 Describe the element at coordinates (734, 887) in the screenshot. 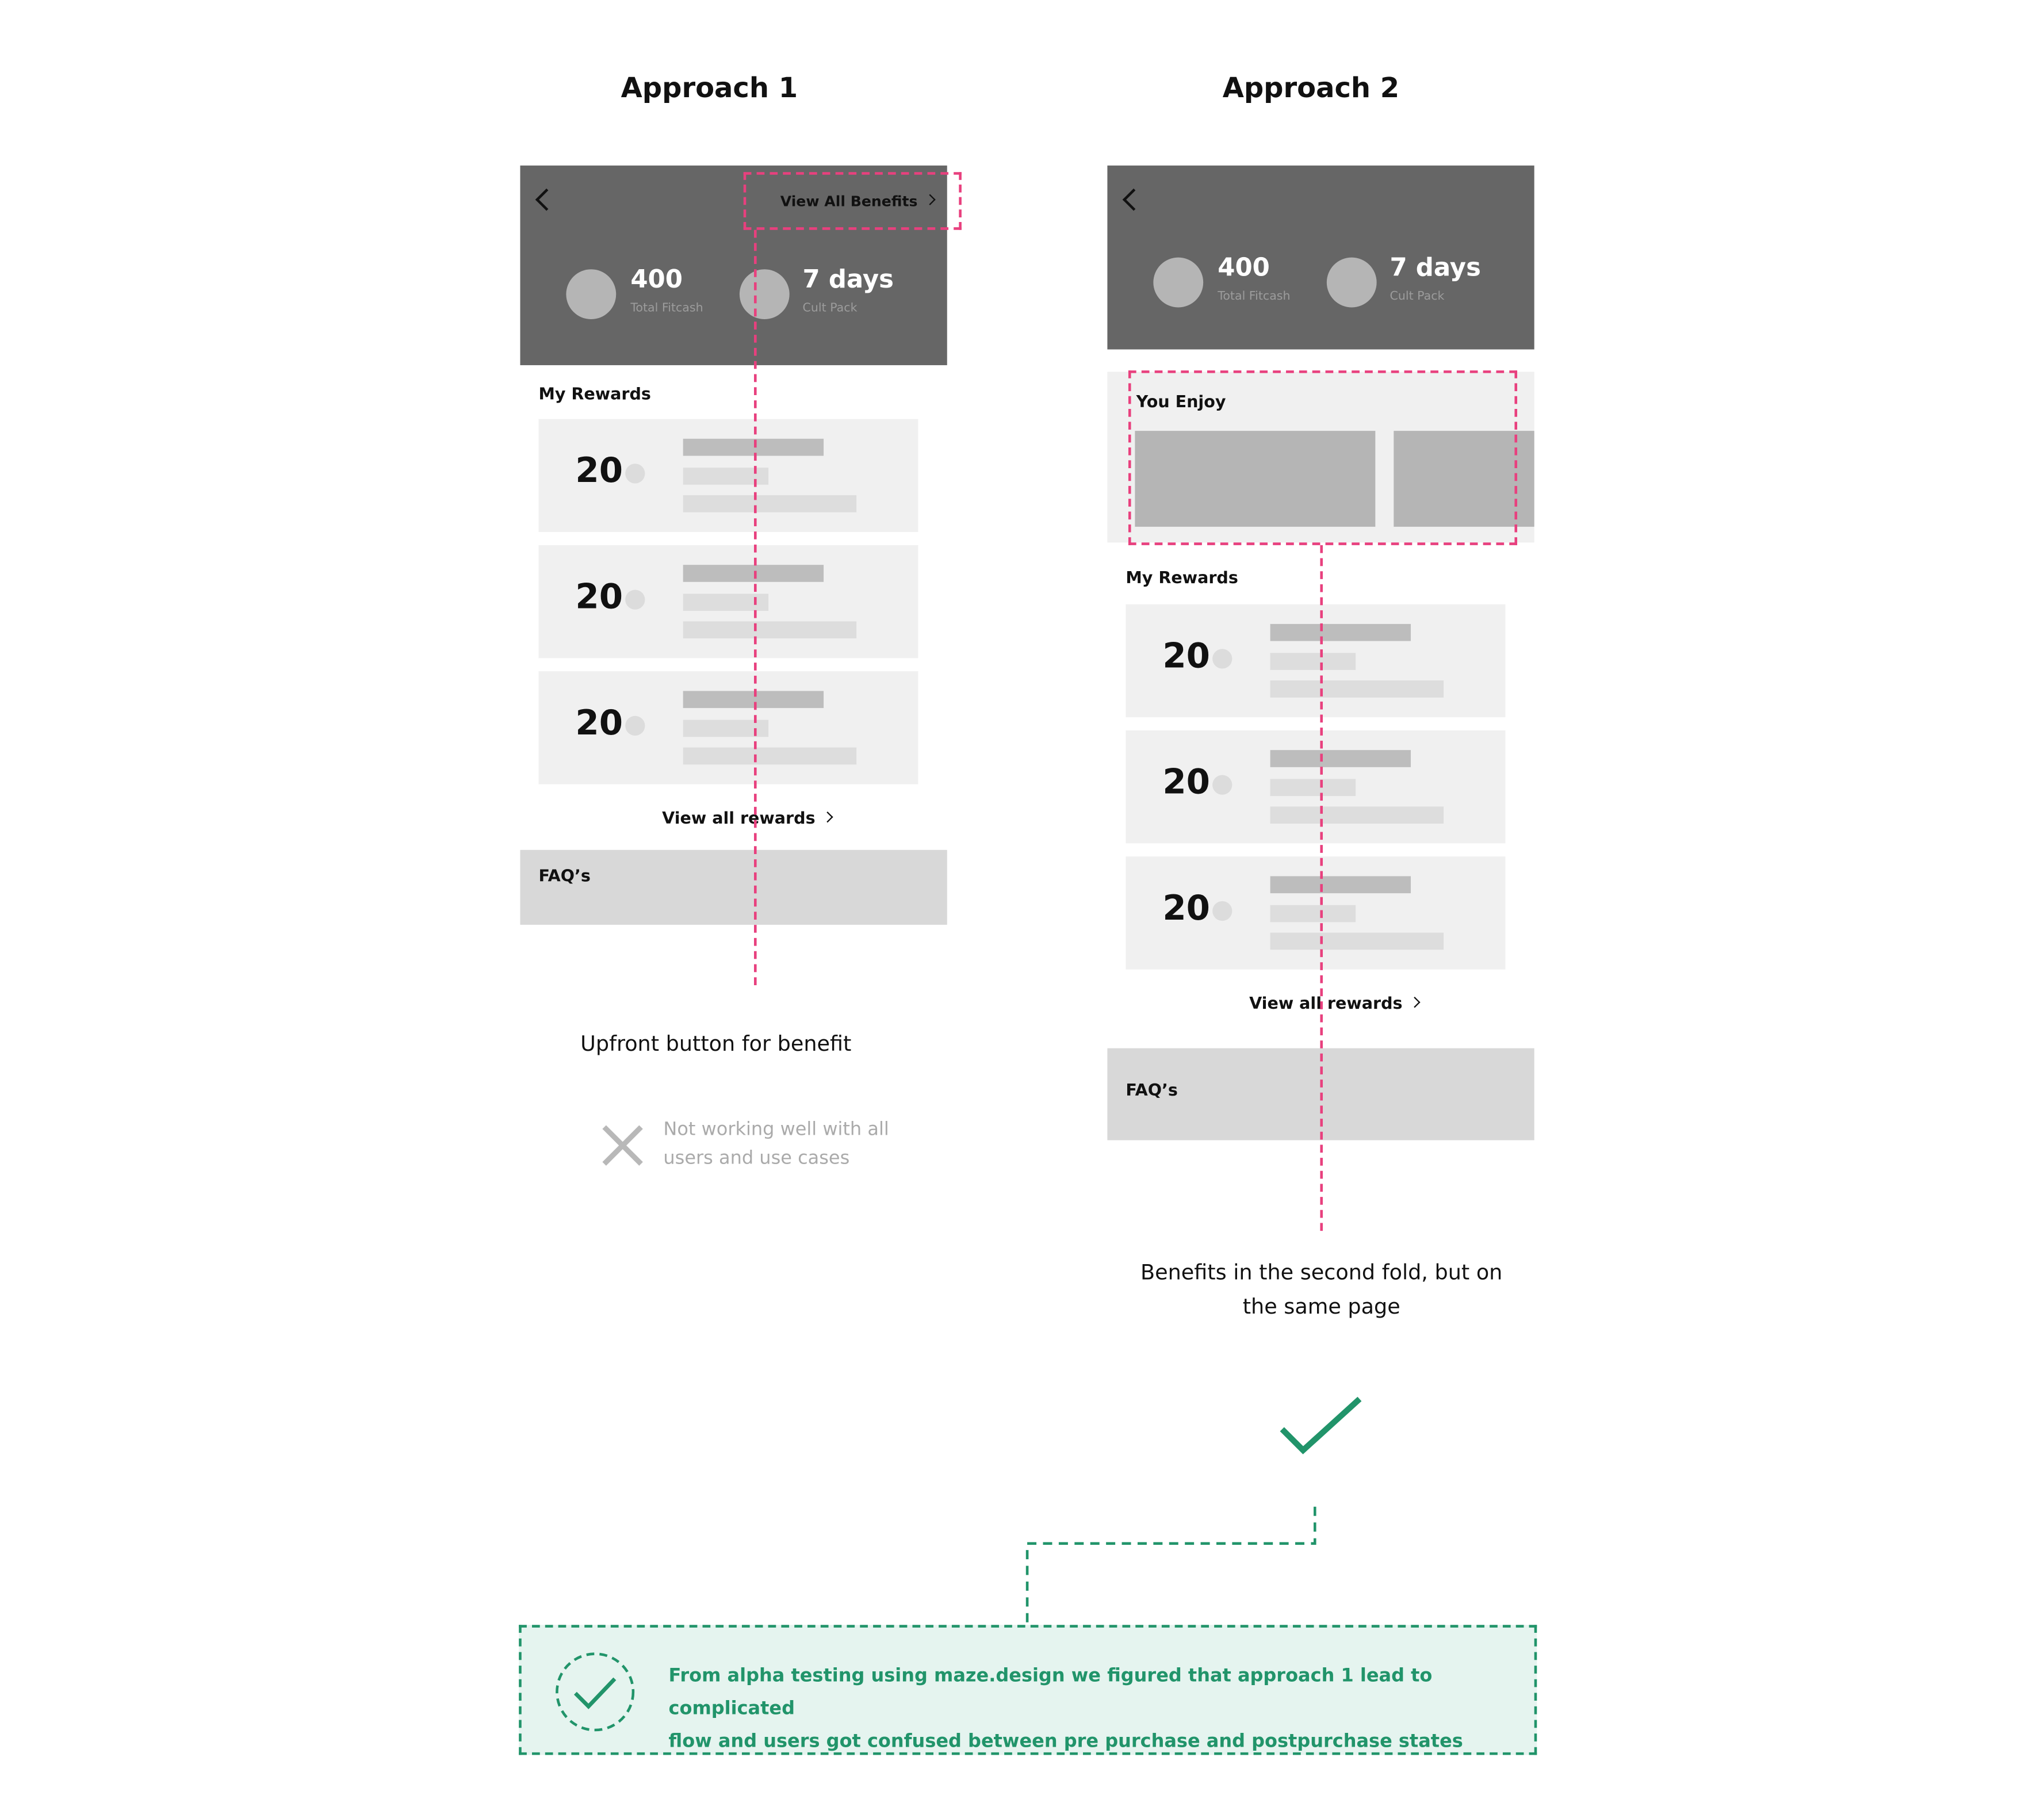

I see `faq-section: FAQ’s` at that location.